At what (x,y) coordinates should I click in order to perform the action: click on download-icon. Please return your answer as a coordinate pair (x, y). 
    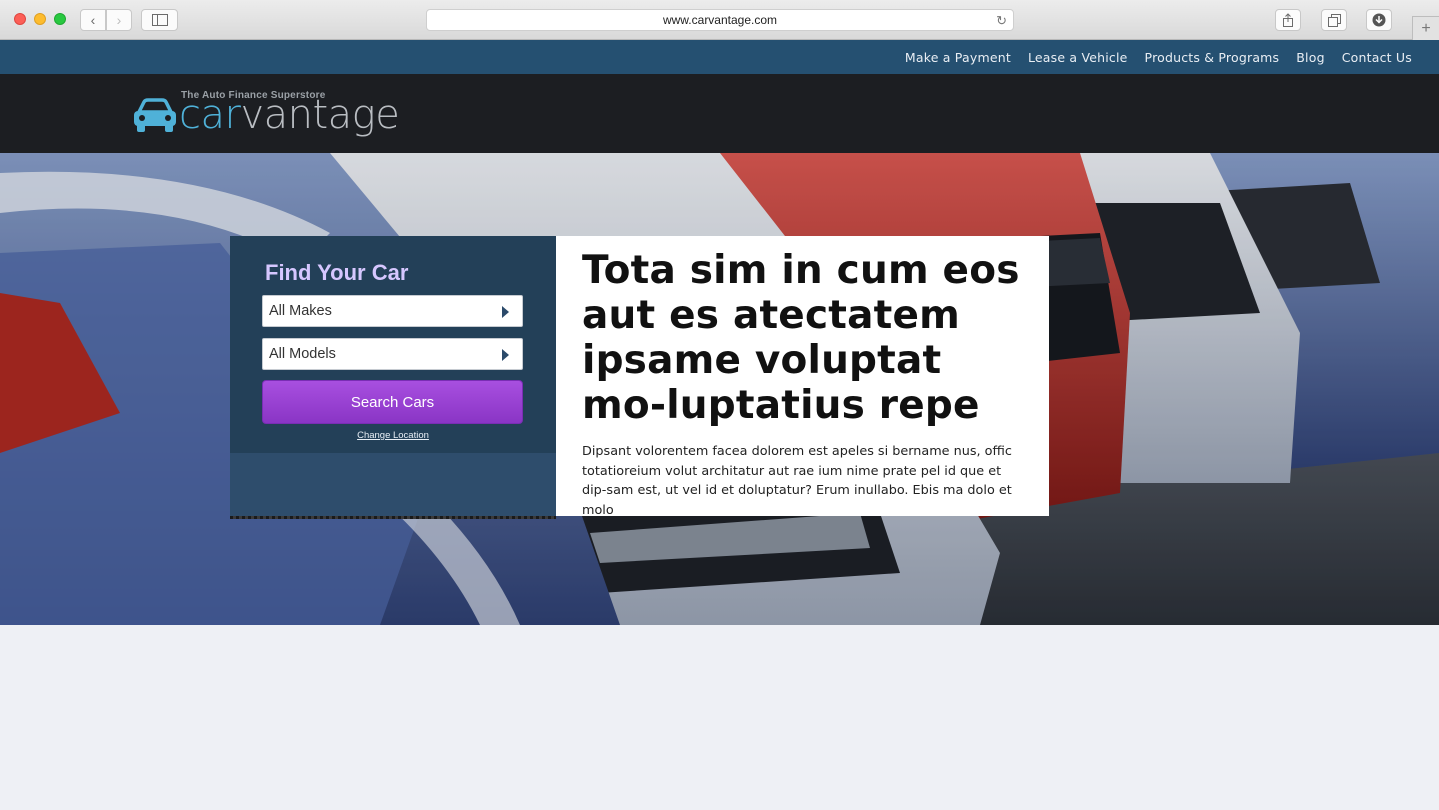
    Looking at the image, I should click on (1379, 20).